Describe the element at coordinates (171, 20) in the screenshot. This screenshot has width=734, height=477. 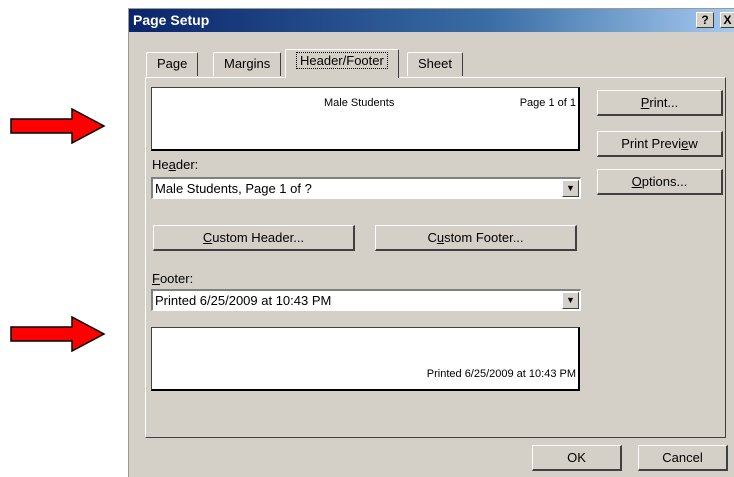
I see `dialog-title: Page Setup` at that location.